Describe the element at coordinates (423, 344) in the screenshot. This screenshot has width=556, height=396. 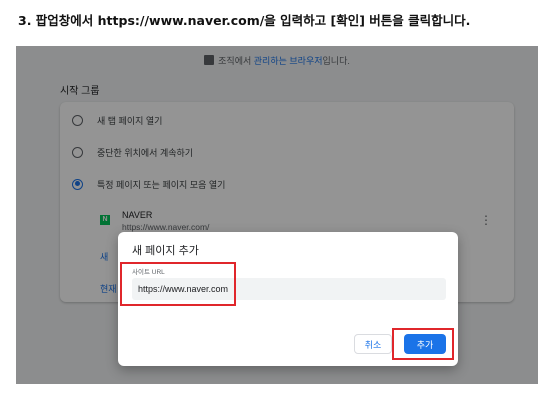
I see `add-button-highlight` at that location.